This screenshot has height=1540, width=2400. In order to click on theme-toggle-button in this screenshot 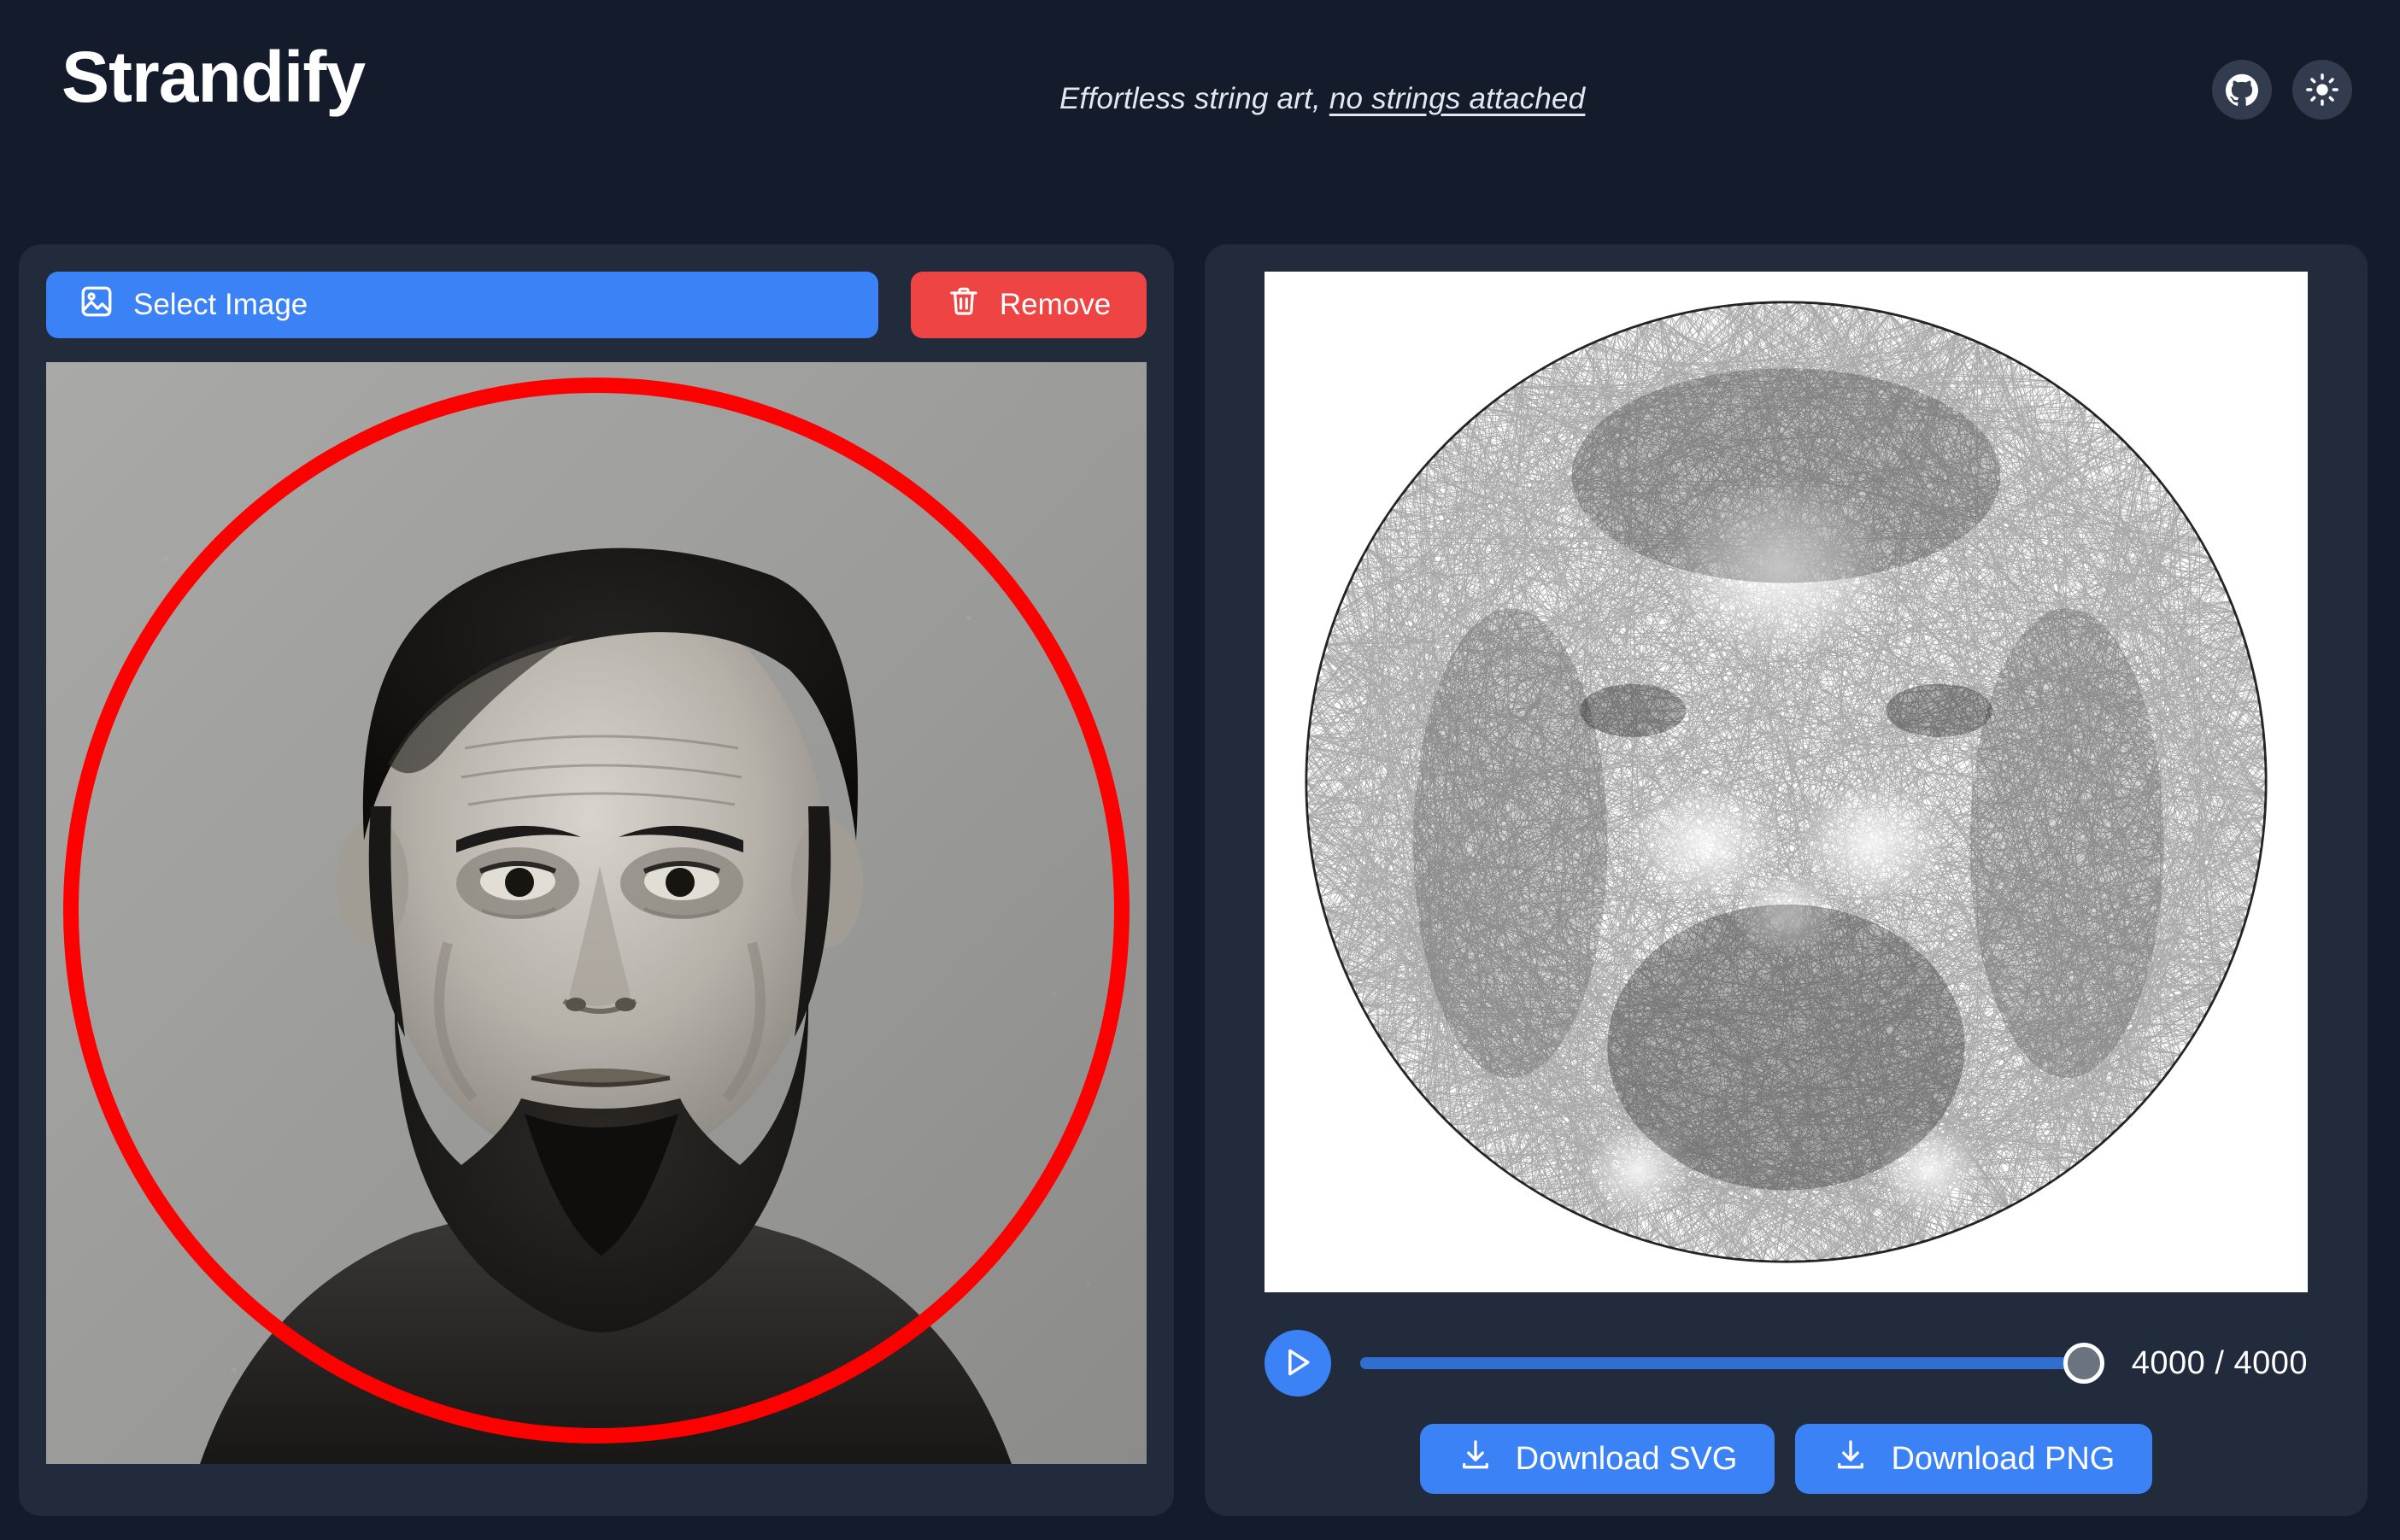, I will do `click(2322, 90)`.